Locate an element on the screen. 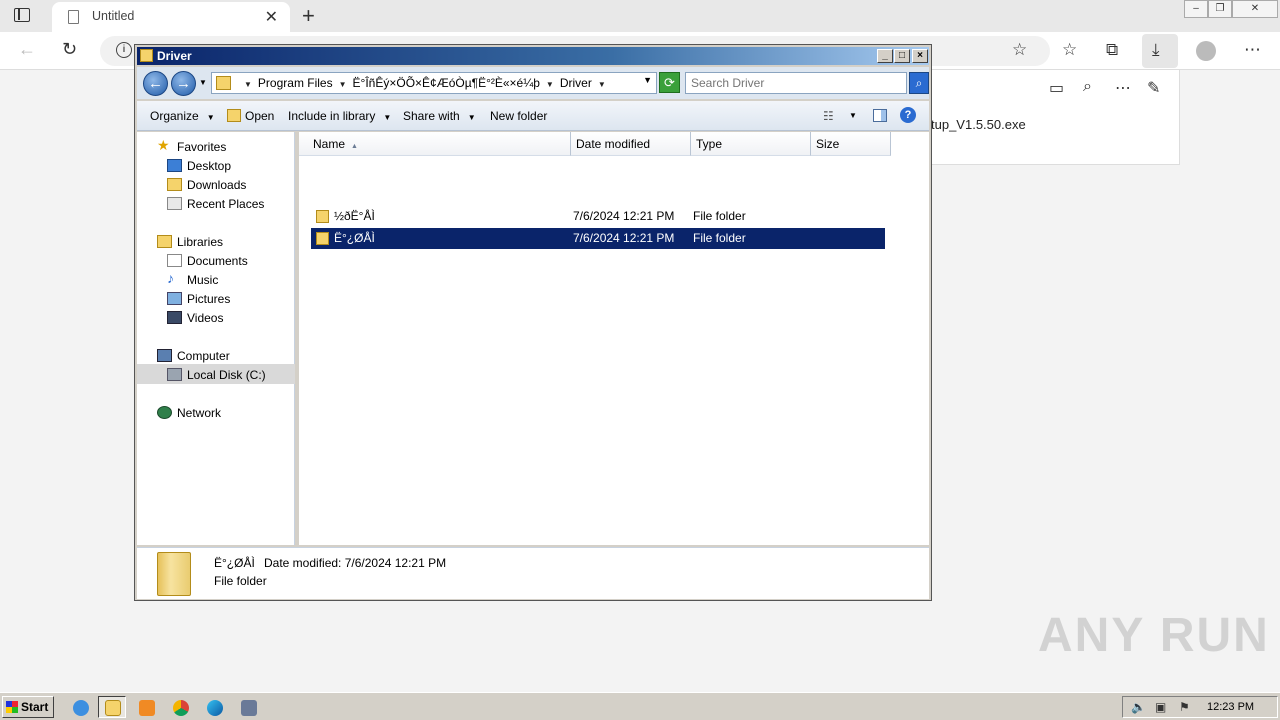 This screenshot has width=1280, height=720. close-button: ✕ is located at coordinates (1255, 9).